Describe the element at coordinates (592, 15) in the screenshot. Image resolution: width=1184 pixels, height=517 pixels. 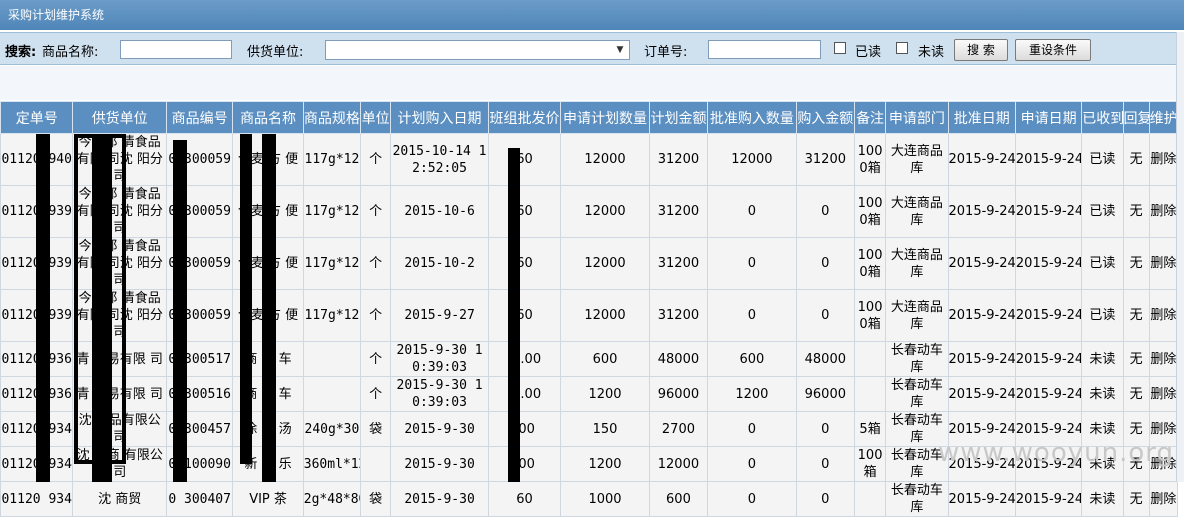
I see `window-title: 采购计划维护系统` at that location.